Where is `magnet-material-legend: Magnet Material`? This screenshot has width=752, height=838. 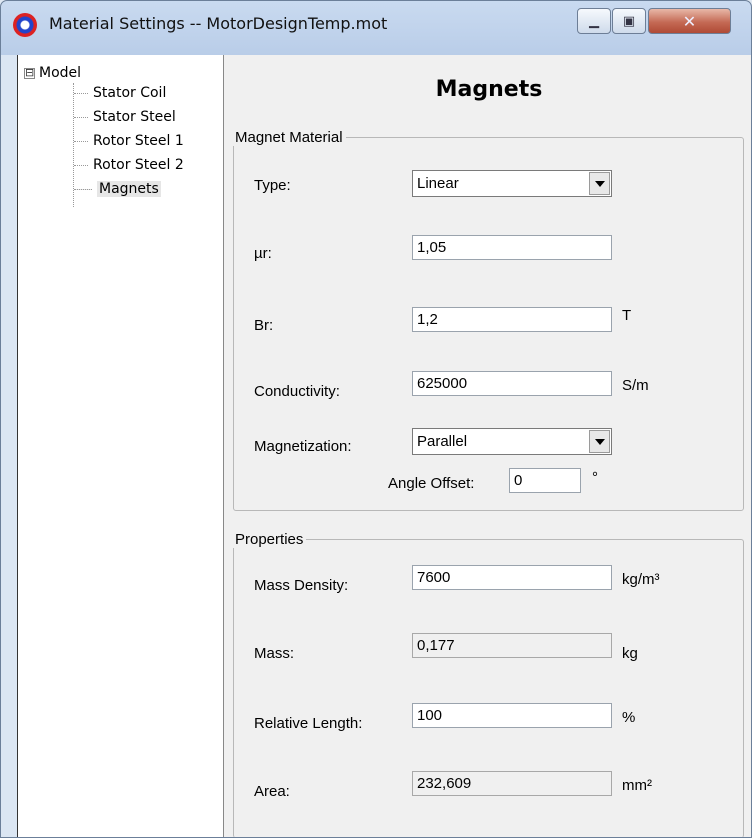
magnet-material-legend: Magnet Material is located at coordinates (289, 137).